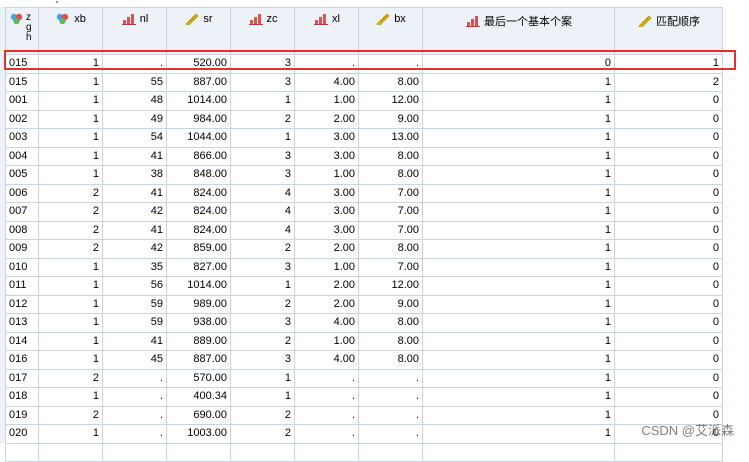  Describe the element at coordinates (134, 249) in the screenshot. I see `cell-nl: 42` at that location.